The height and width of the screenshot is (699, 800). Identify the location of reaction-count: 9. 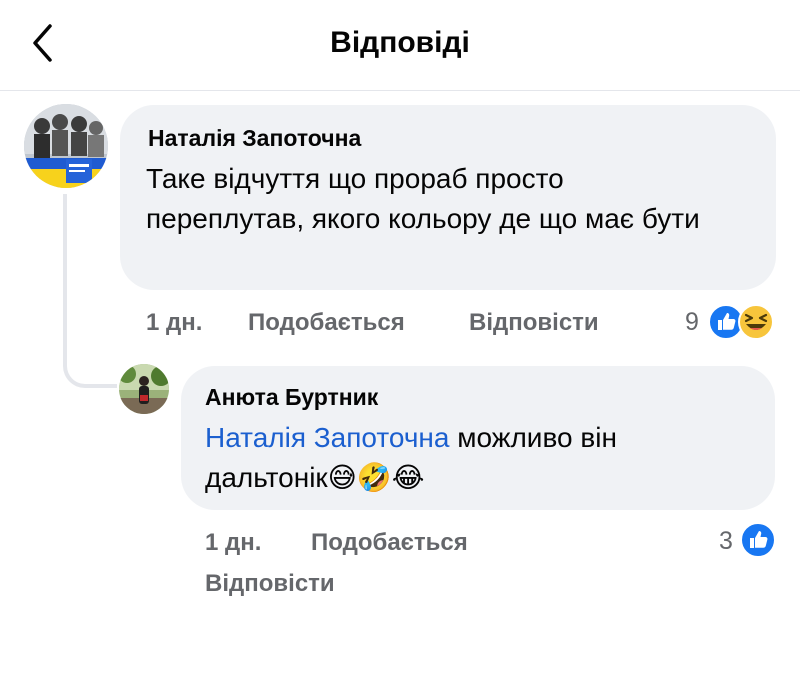
(692, 322).